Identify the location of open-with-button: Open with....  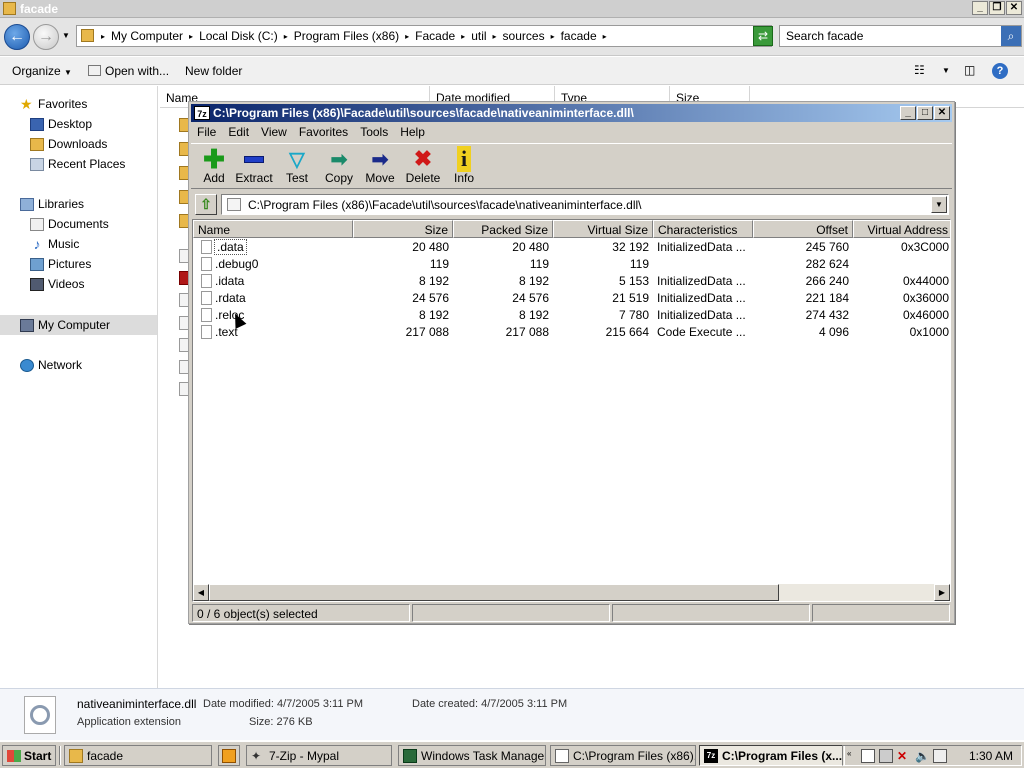
(128, 71).